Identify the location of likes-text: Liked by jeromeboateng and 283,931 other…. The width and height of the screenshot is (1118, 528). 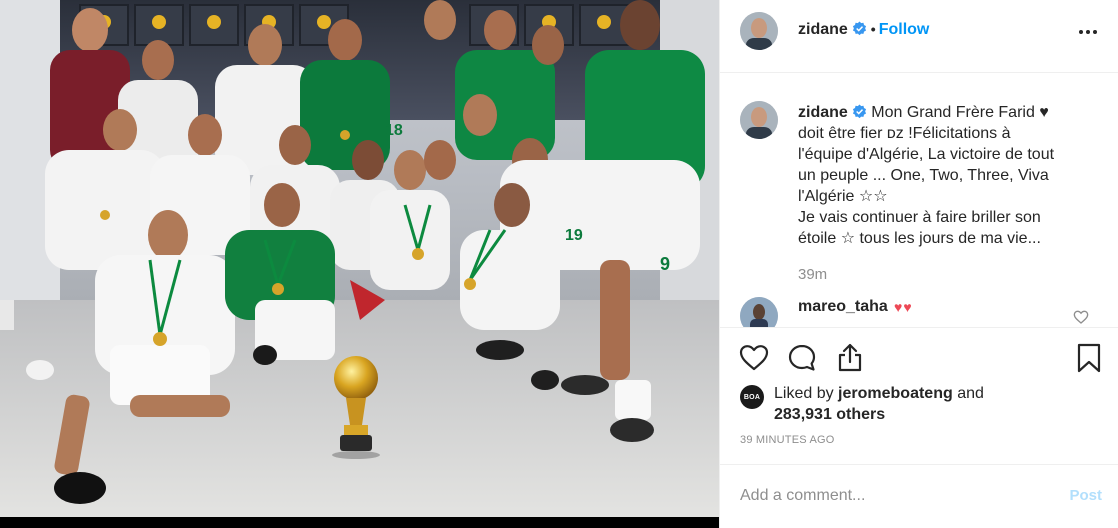
(879, 404).